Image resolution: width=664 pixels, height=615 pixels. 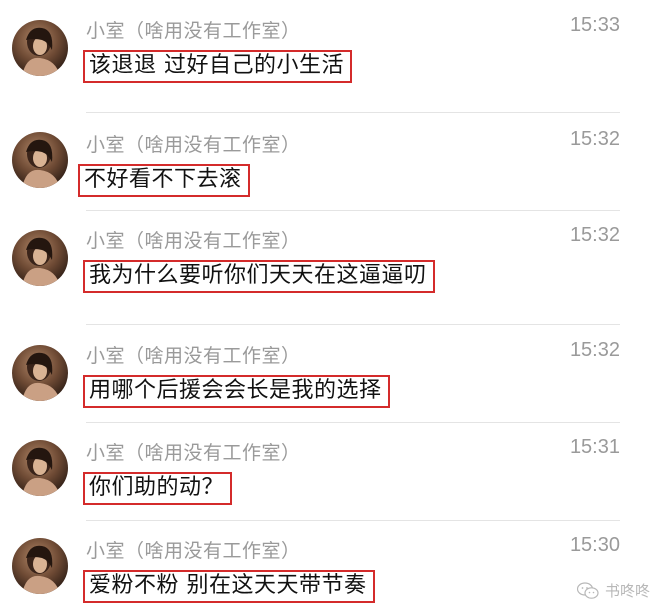 I want to click on message-text: 你们助的动？, so click(x=158, y=488).